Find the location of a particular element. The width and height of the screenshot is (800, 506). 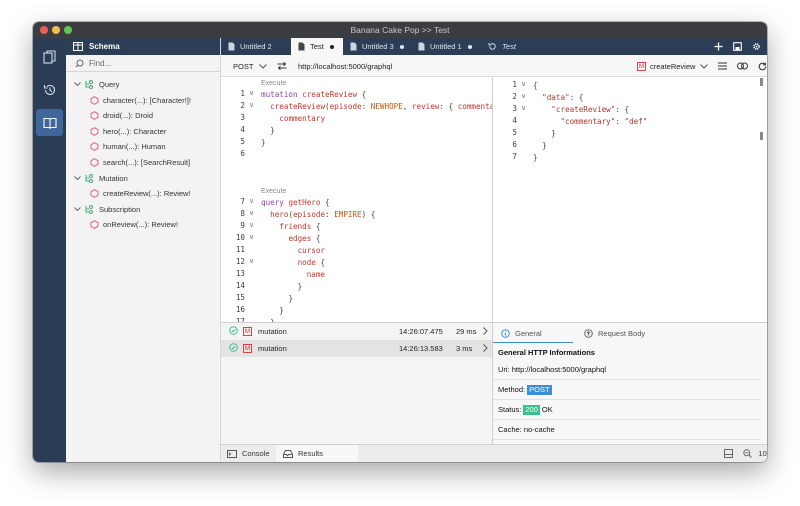

split-view-button is located at coordinates (728, 453).